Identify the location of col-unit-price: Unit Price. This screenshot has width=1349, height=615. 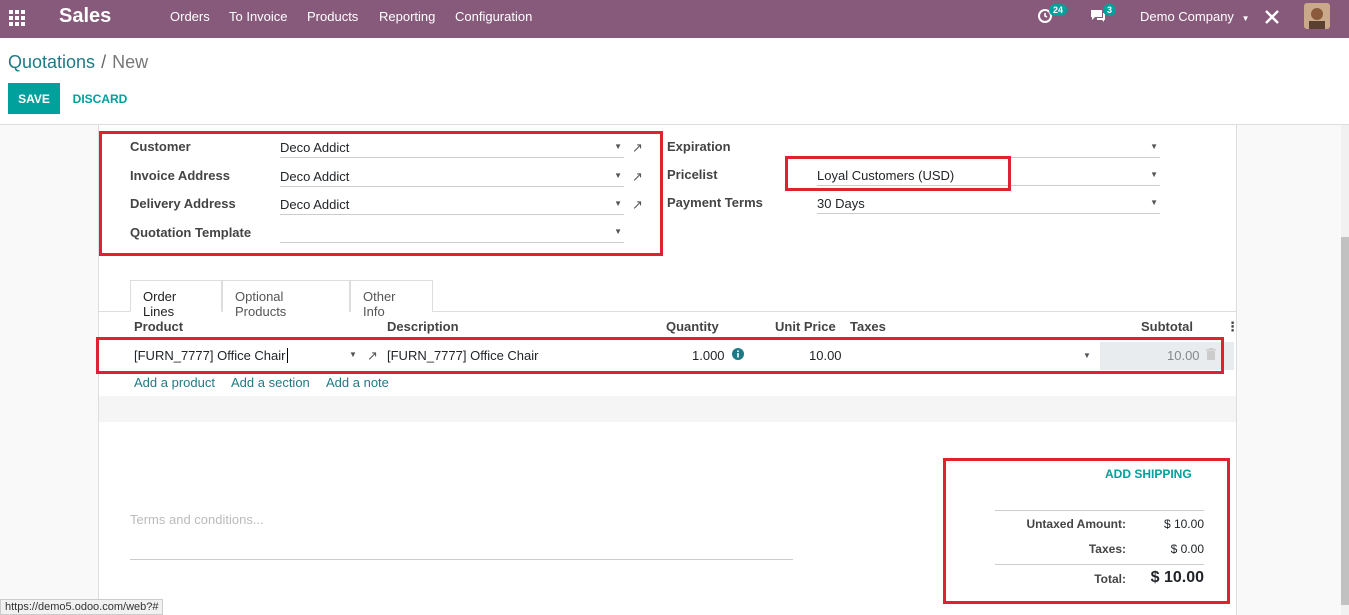
(805, 326).